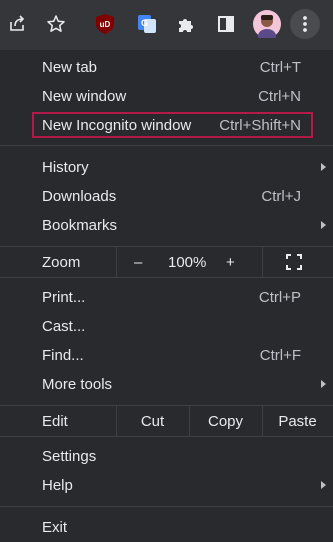  Describe the element at coordinates (166, 25) in the screenshot. I see `browser-toolbar: uD G` at that location.